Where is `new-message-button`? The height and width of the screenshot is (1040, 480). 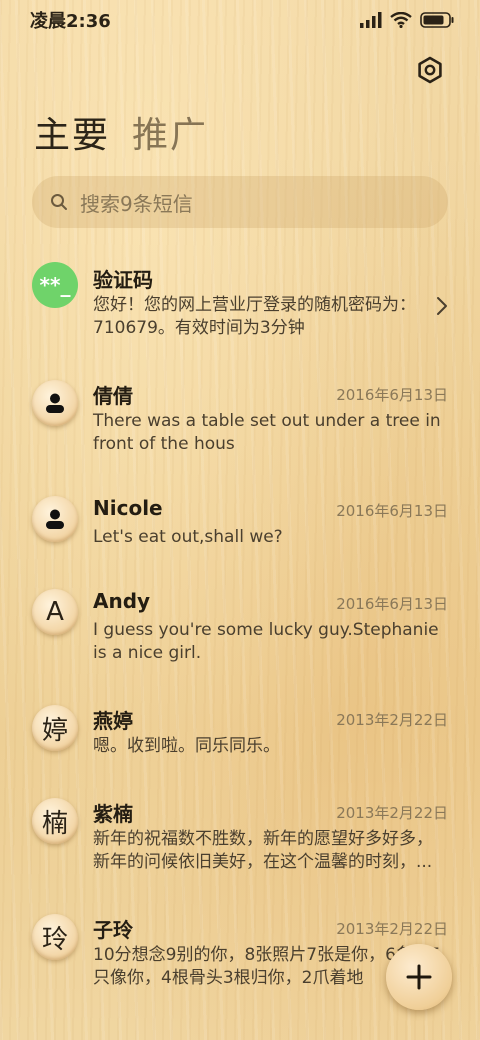 new-message-button is located at coordinates (419, 977).